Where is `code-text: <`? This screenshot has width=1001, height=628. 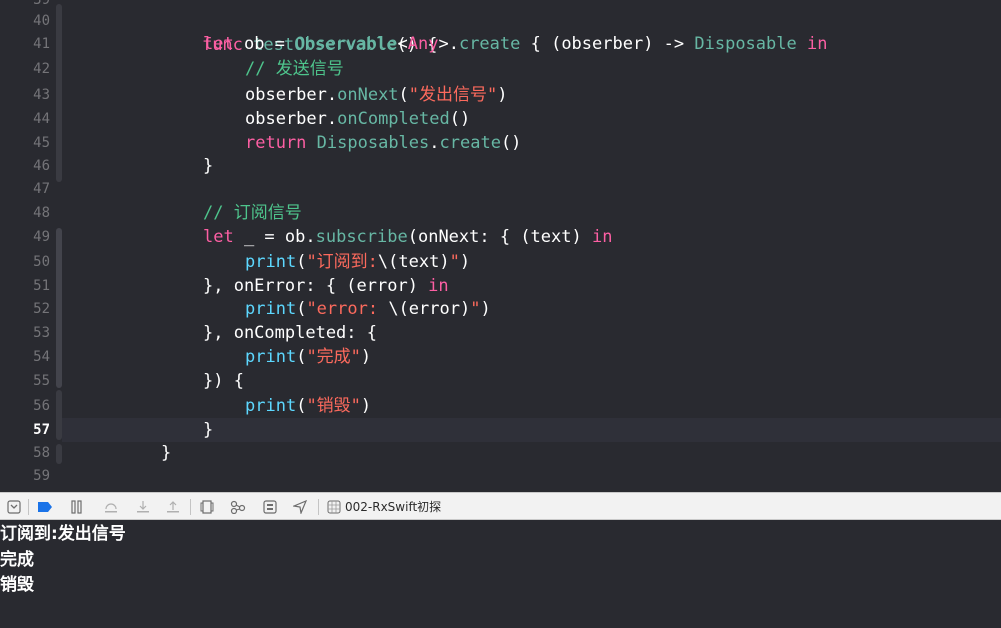
code-text: < is located at coordinates (402, 44).